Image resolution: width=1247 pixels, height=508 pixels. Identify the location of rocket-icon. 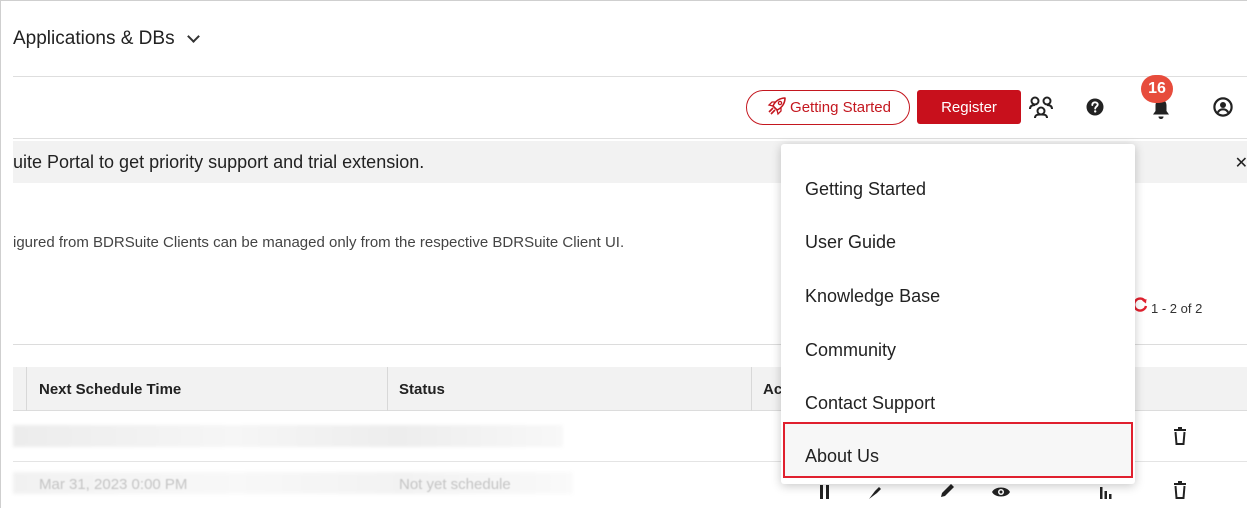
(776, 108).